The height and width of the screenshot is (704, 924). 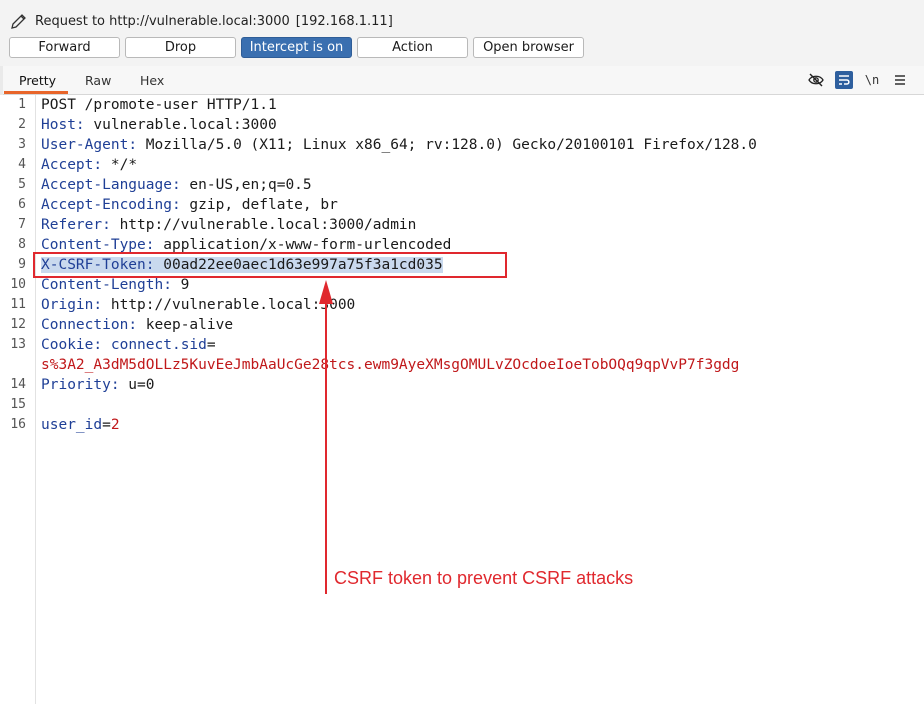 I want to click on header-line-accept-language: Accept-Language: en-US,en;q=0.5, so click(x=176, y=185).